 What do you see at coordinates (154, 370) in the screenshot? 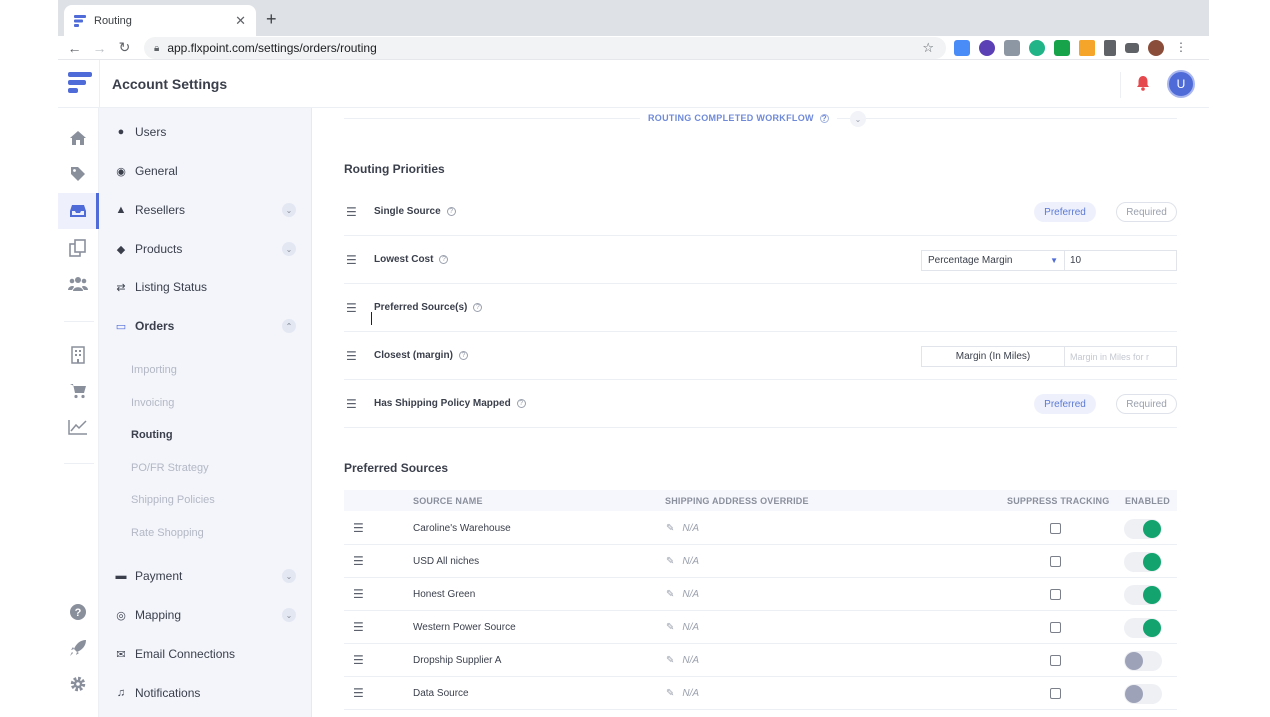
I see `sidebar-subitem-importing: Importing` at bounding box center [154, 370].